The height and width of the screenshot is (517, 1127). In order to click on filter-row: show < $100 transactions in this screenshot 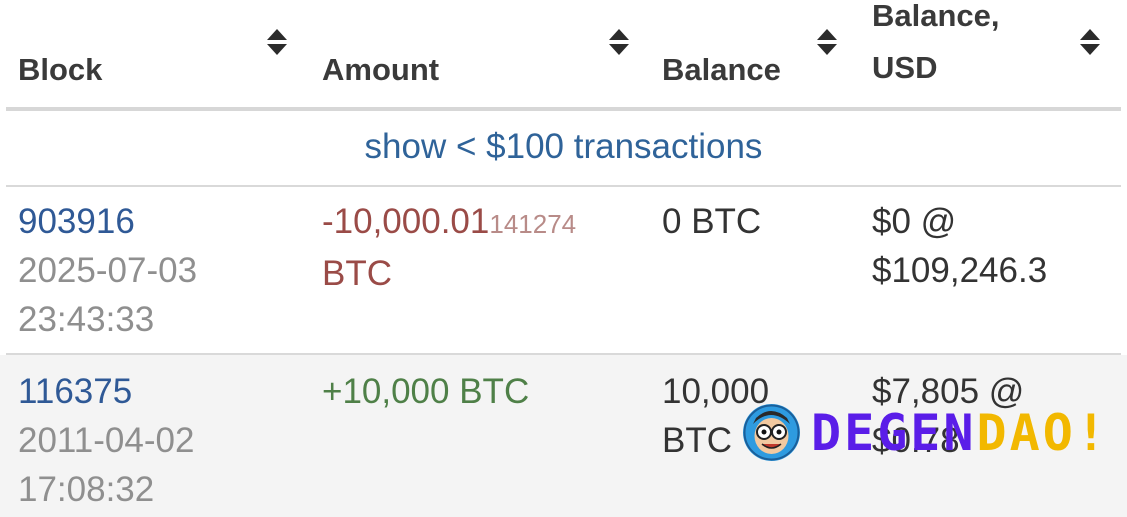, I will do `click(563, 148)`.